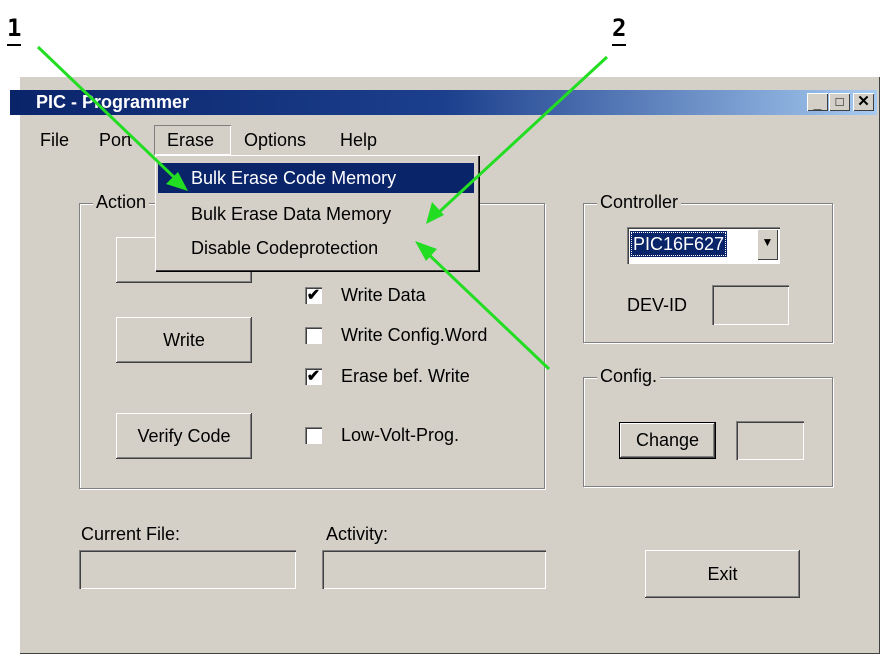 The width and height of the screenshot is (880, 654). What do you see at coordinates (383, 295) in the screenshot?
I see `write-data-label: Write Data` at bounding box center [383, 295].